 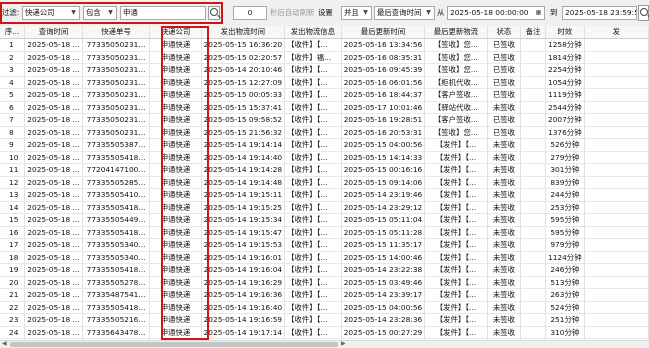 What do you see at coordinates (325, 13) in the screenshot?
I see `settings-link: 设置` at bounding box center [325, 13].